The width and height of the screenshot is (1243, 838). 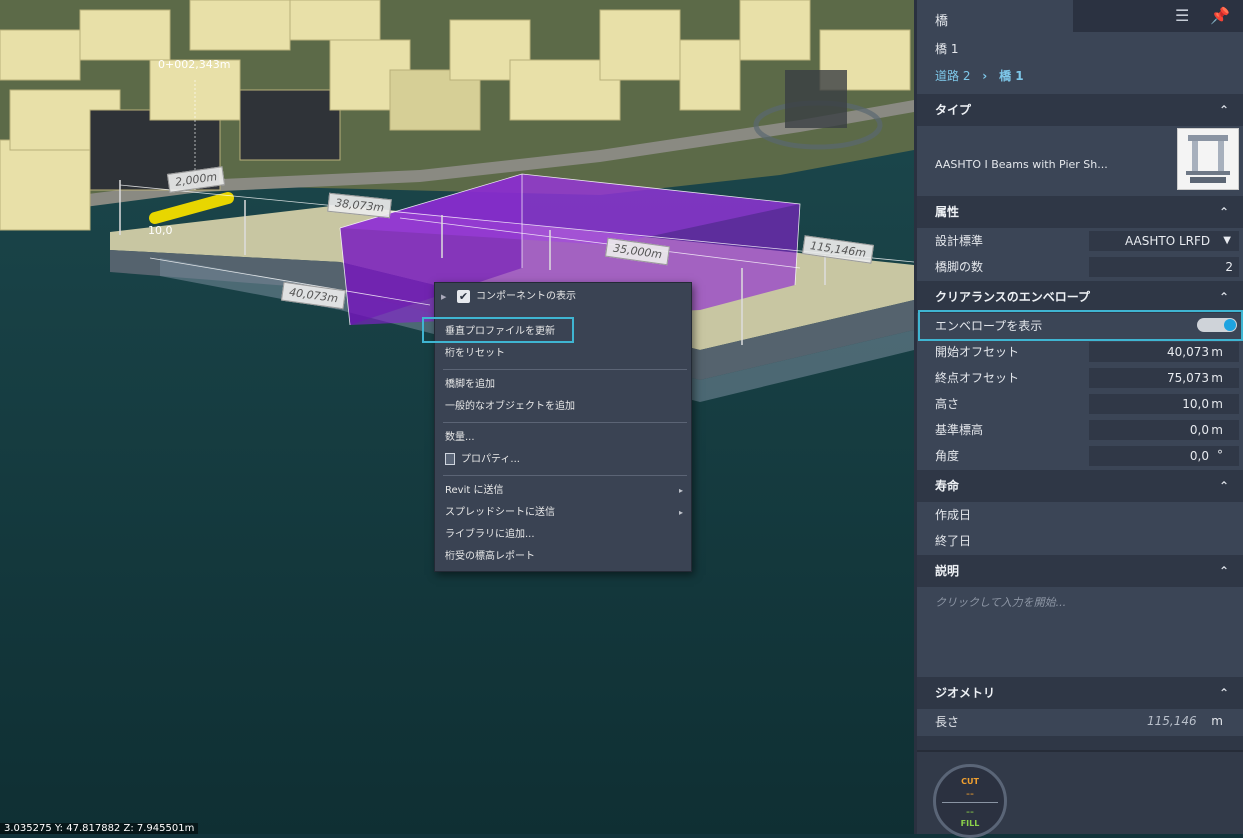 What do you see at coordinates (194, 64) in the screenshot?
I see `dimension-top-offset: 0+002,343m` at bounding box center [194, 64].